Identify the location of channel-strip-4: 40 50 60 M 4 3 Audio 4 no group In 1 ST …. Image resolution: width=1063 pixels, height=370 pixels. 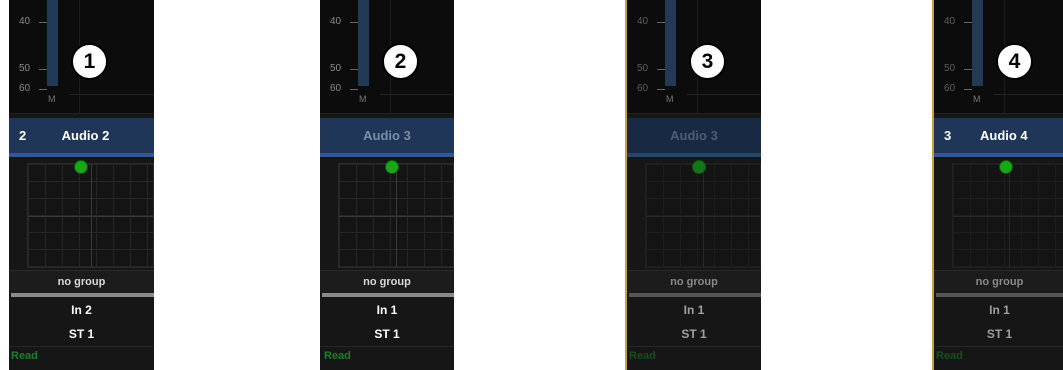
(997, 185).